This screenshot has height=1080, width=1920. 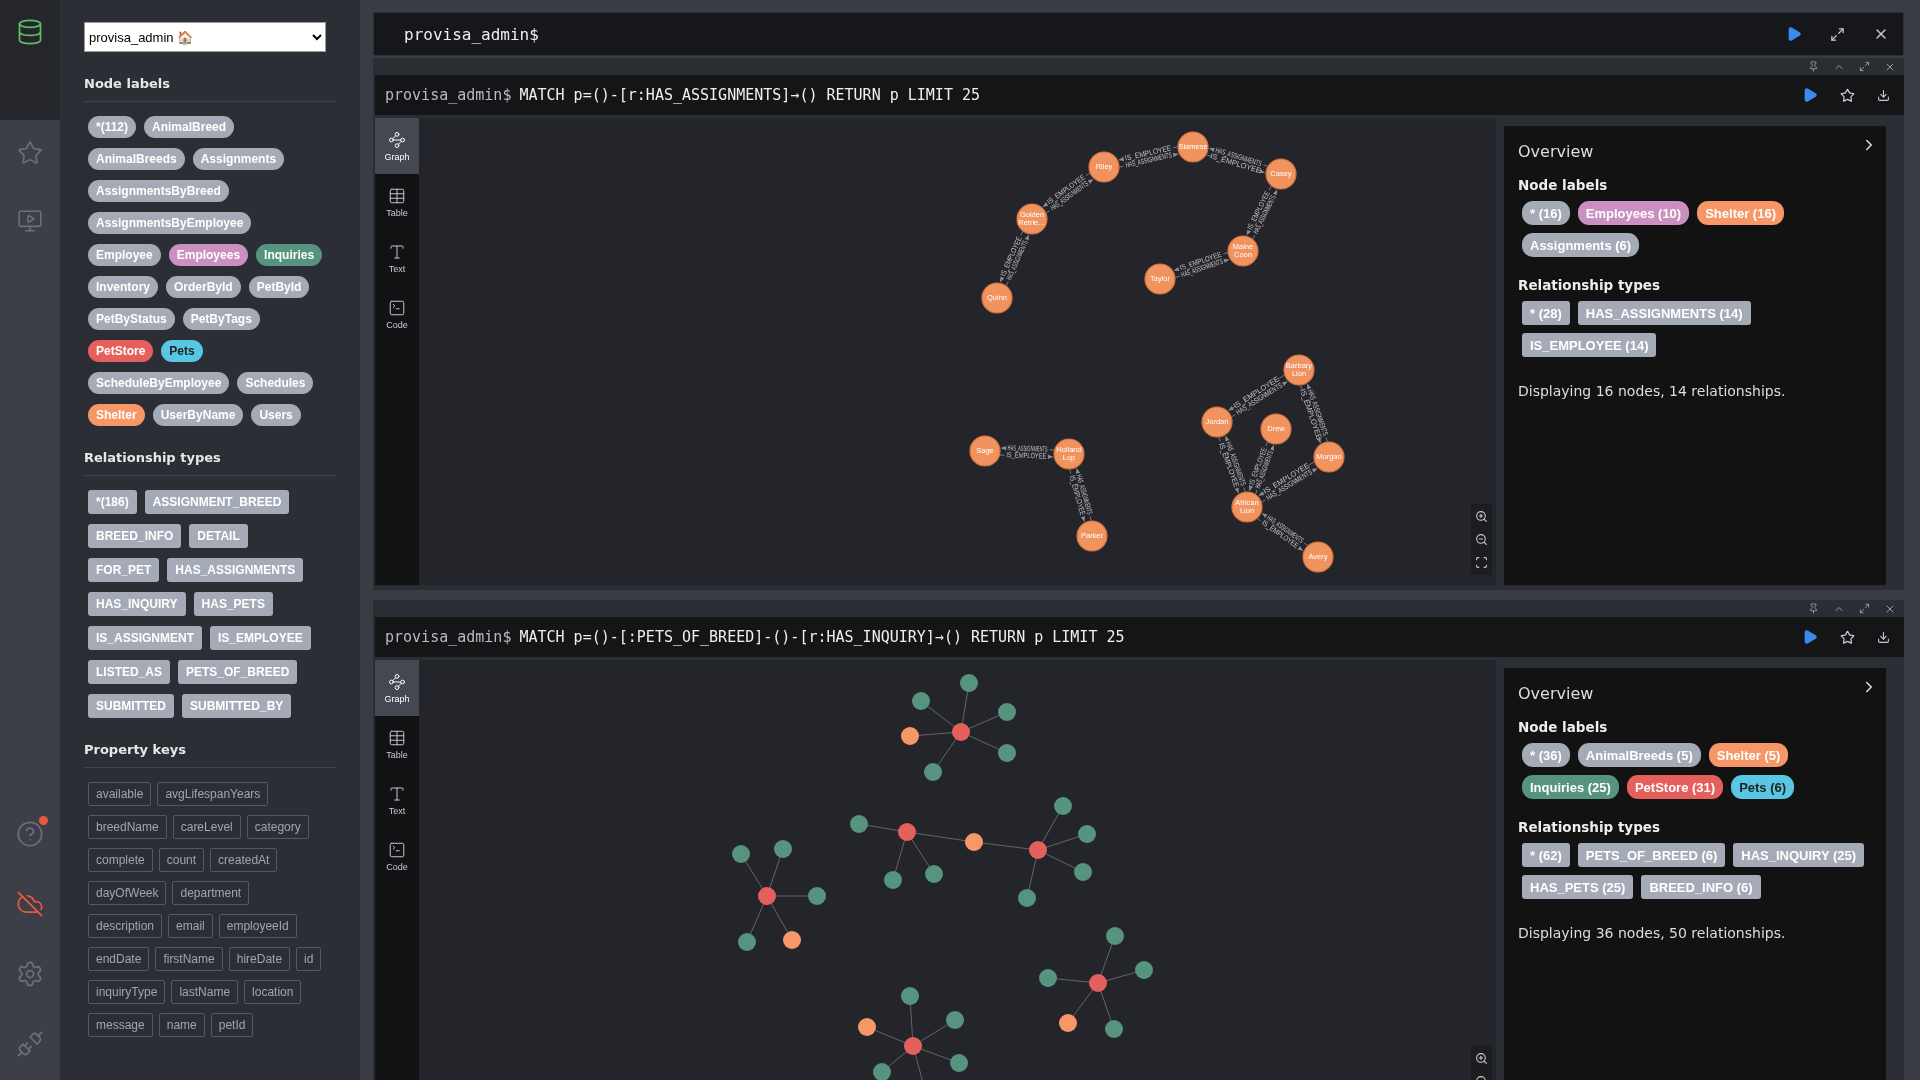 I want to click on label-tag: AnimalBreed, so click(x=189, y=127).